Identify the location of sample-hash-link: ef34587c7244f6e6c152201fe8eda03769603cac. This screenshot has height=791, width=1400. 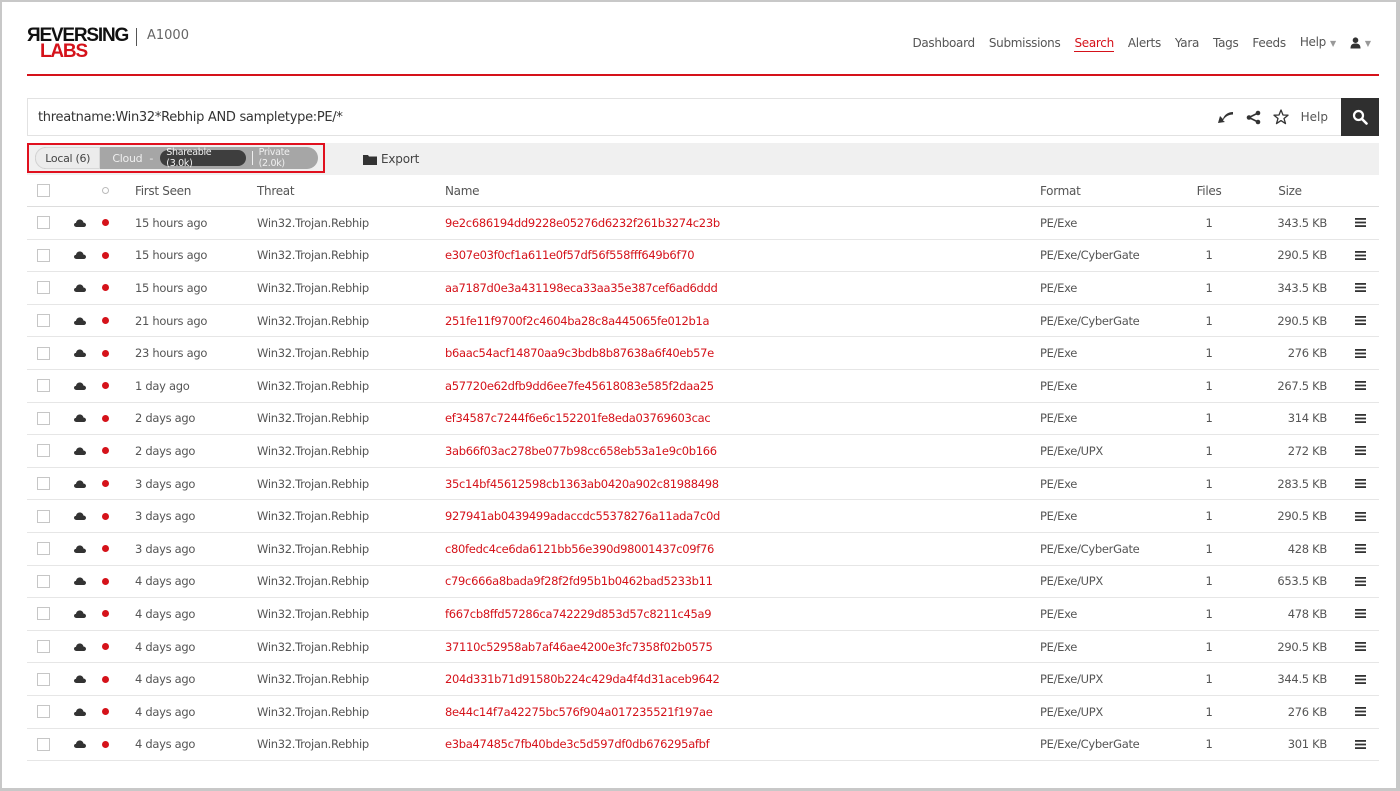
(578, 418).